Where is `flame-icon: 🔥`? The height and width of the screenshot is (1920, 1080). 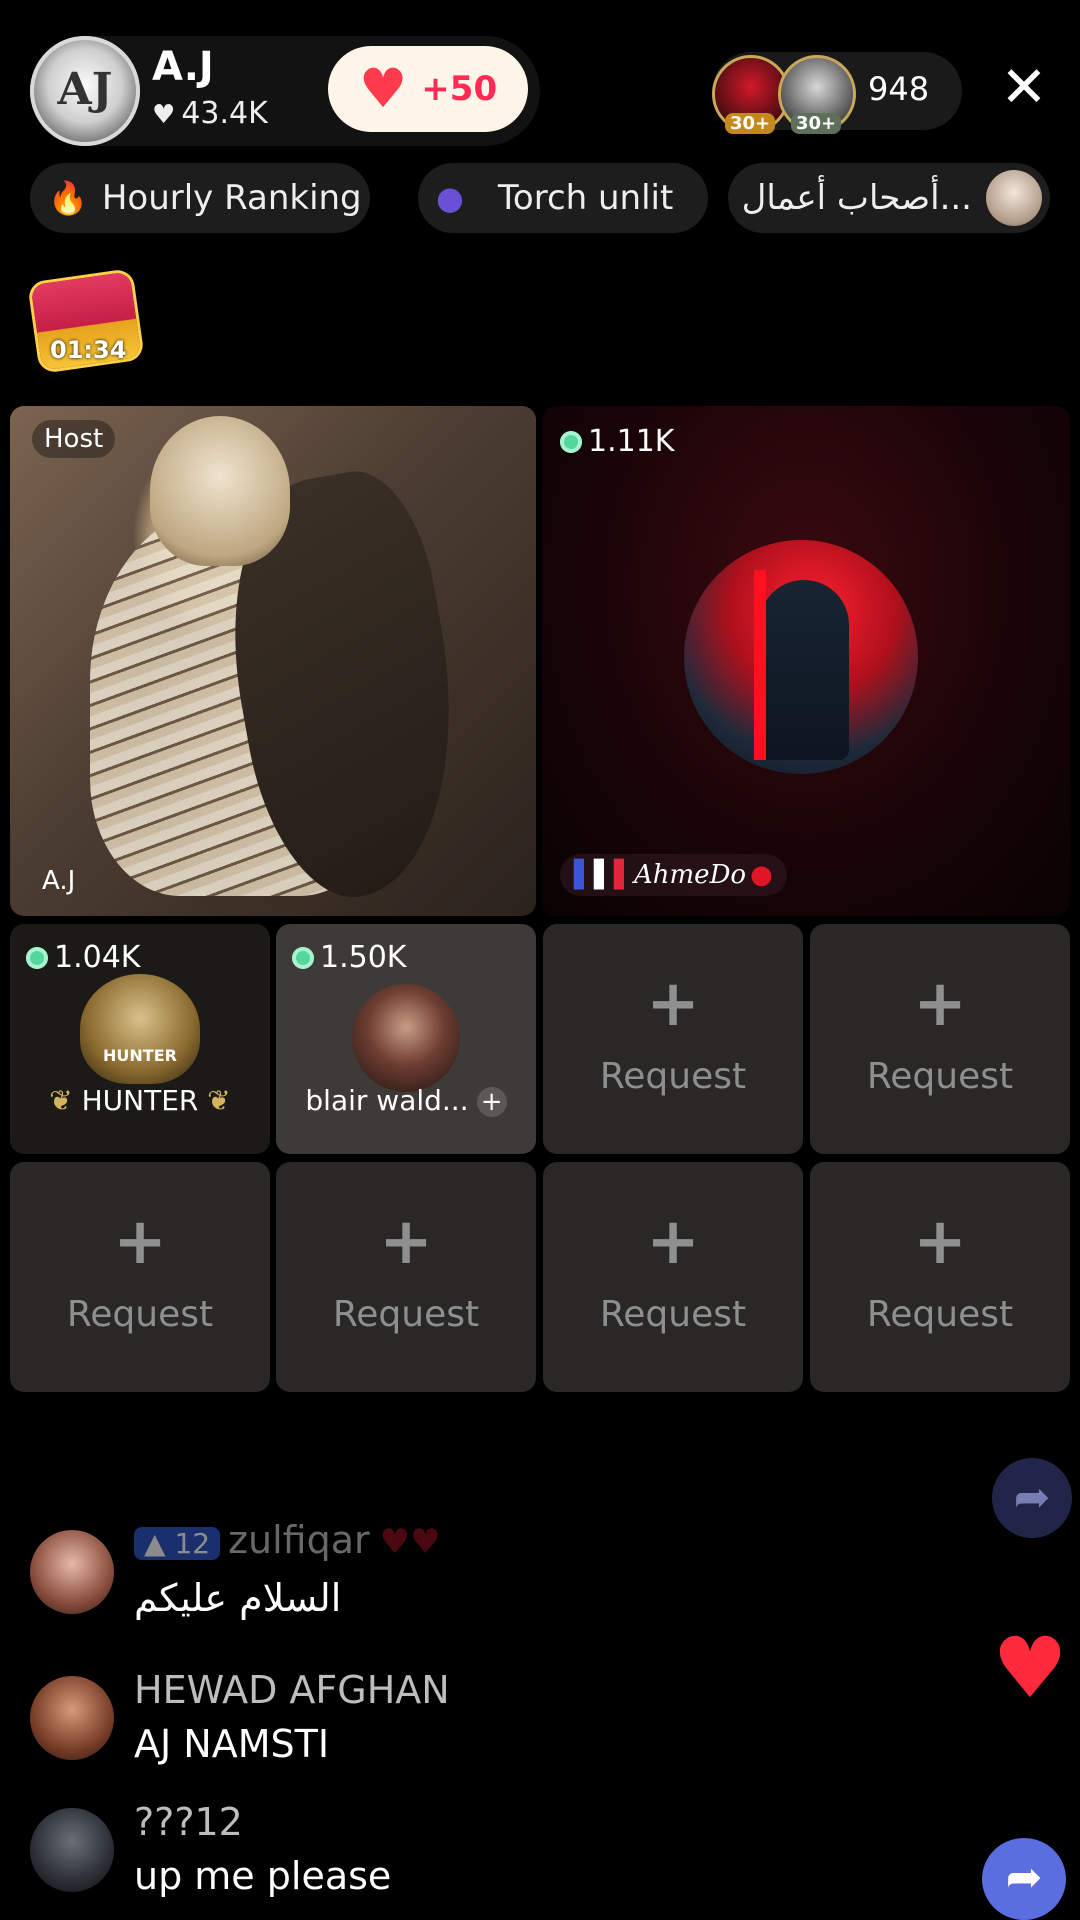
flame-icon: 🔥 is located at coordinates (68, 198).